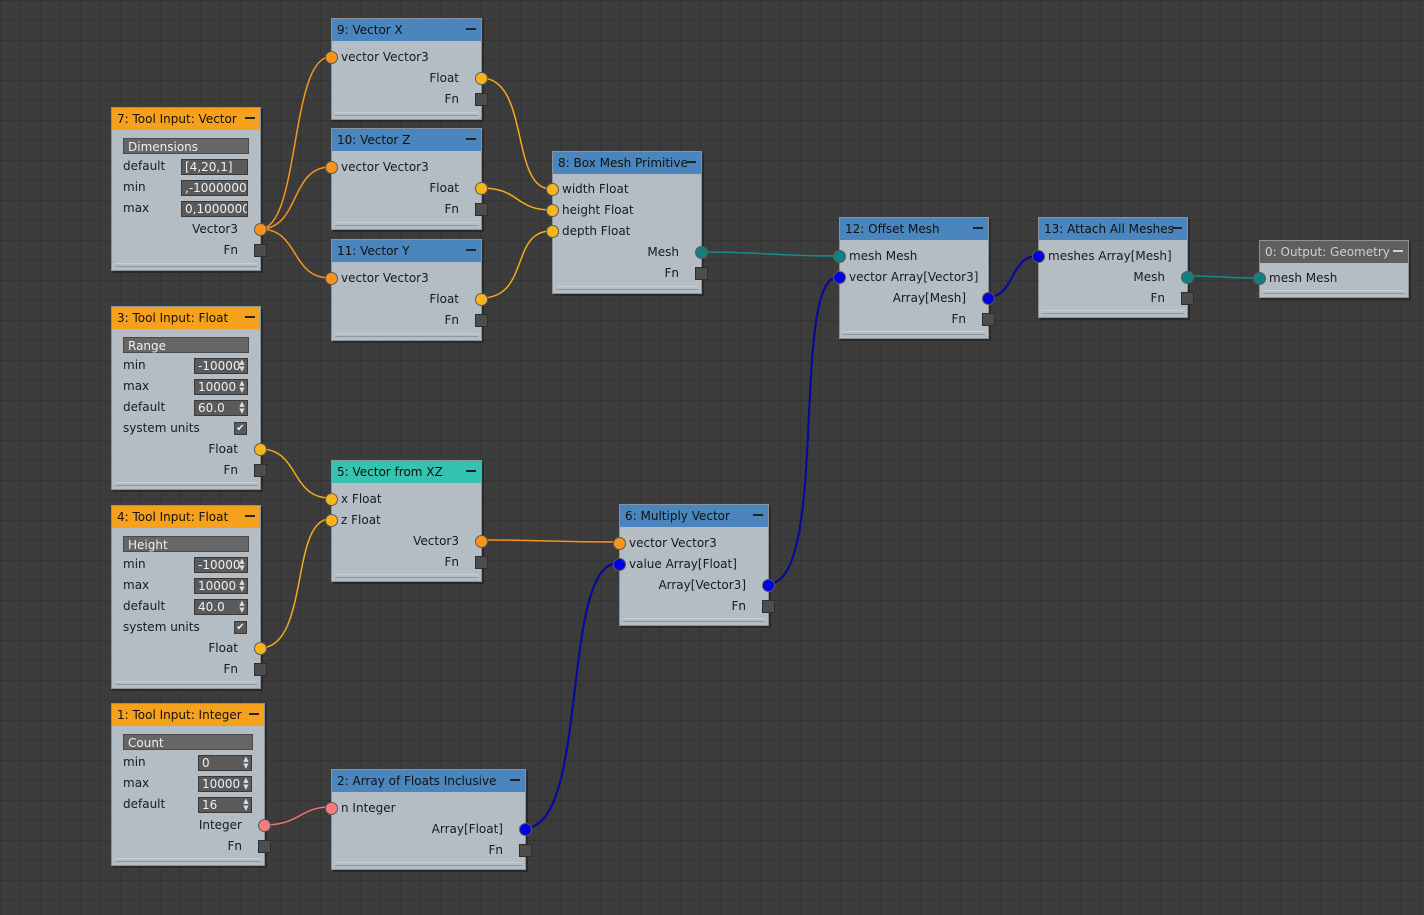 This screenshot has height=915, width=1424. I want to click on min-value-field: ,-1000000], so click(214, 188).